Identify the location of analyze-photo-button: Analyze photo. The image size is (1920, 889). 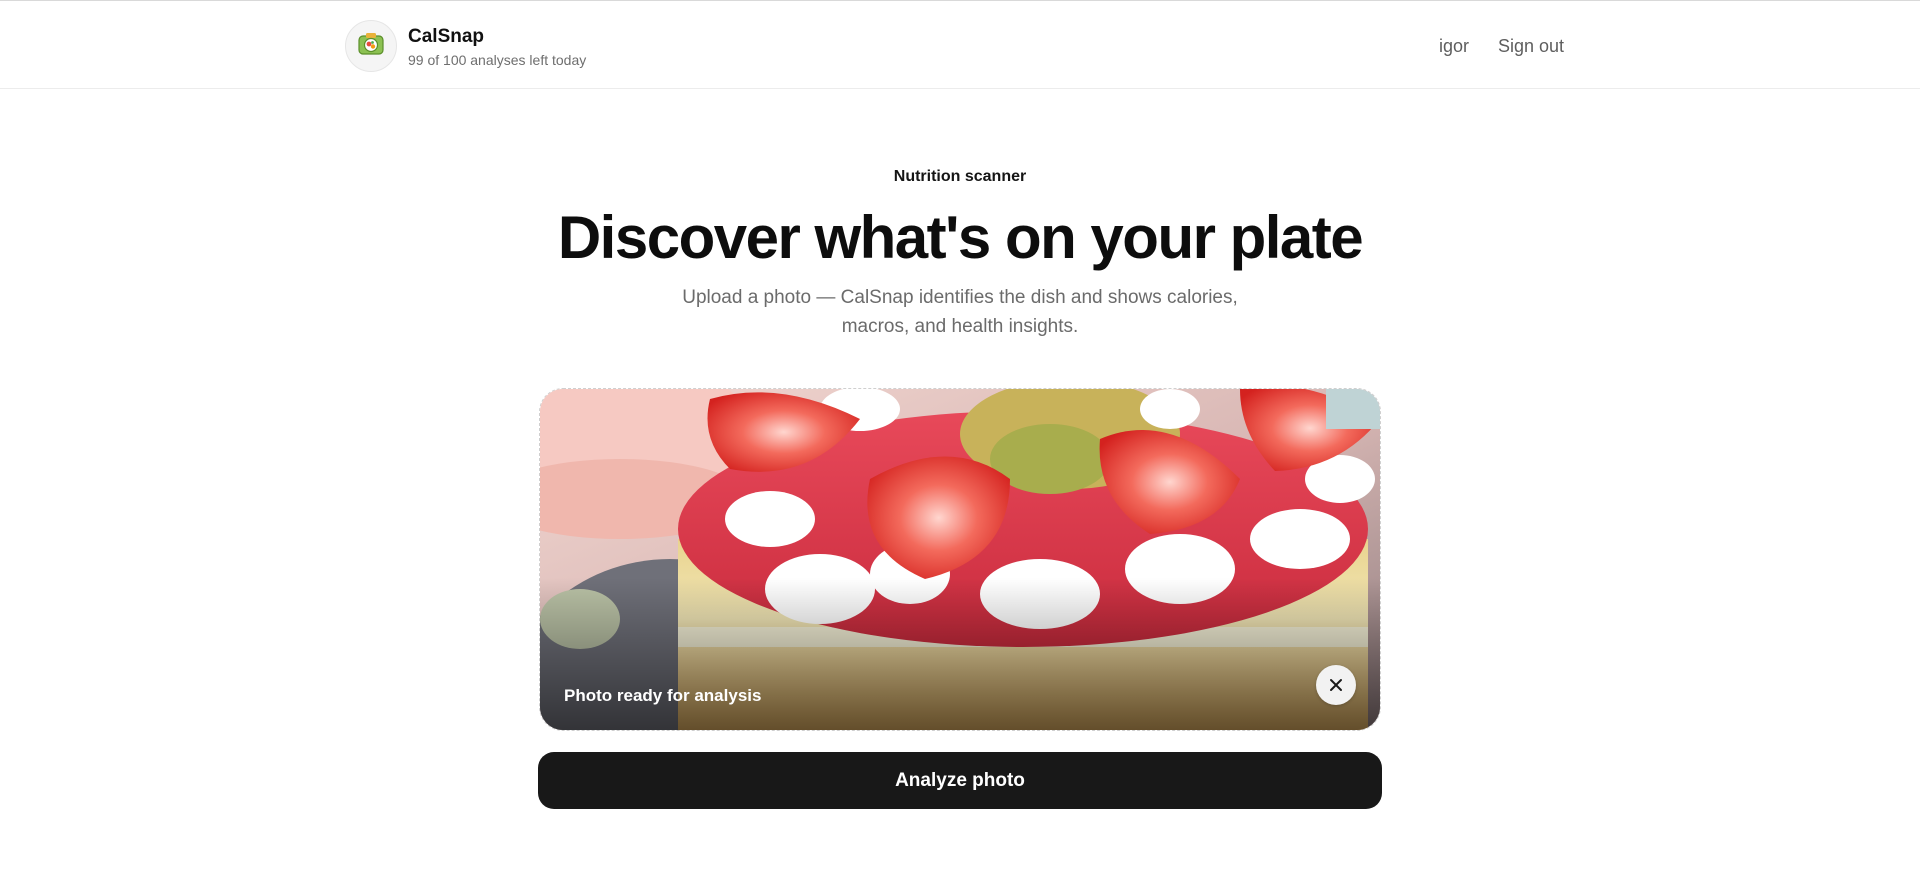
(960, 780).